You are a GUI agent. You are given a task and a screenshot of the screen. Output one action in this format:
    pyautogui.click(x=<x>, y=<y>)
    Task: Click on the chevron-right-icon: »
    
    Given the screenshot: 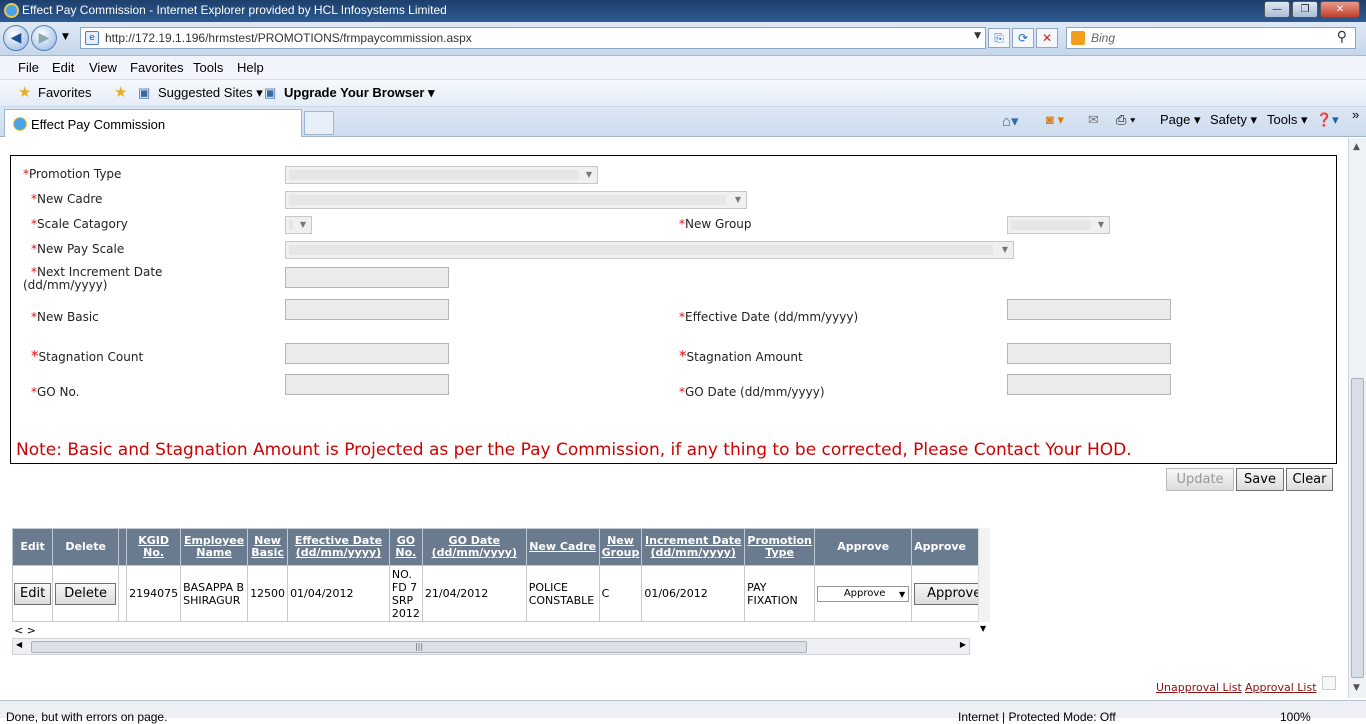 What is the action you would take?
    pyautogui.click(x=1355, y=114)
    